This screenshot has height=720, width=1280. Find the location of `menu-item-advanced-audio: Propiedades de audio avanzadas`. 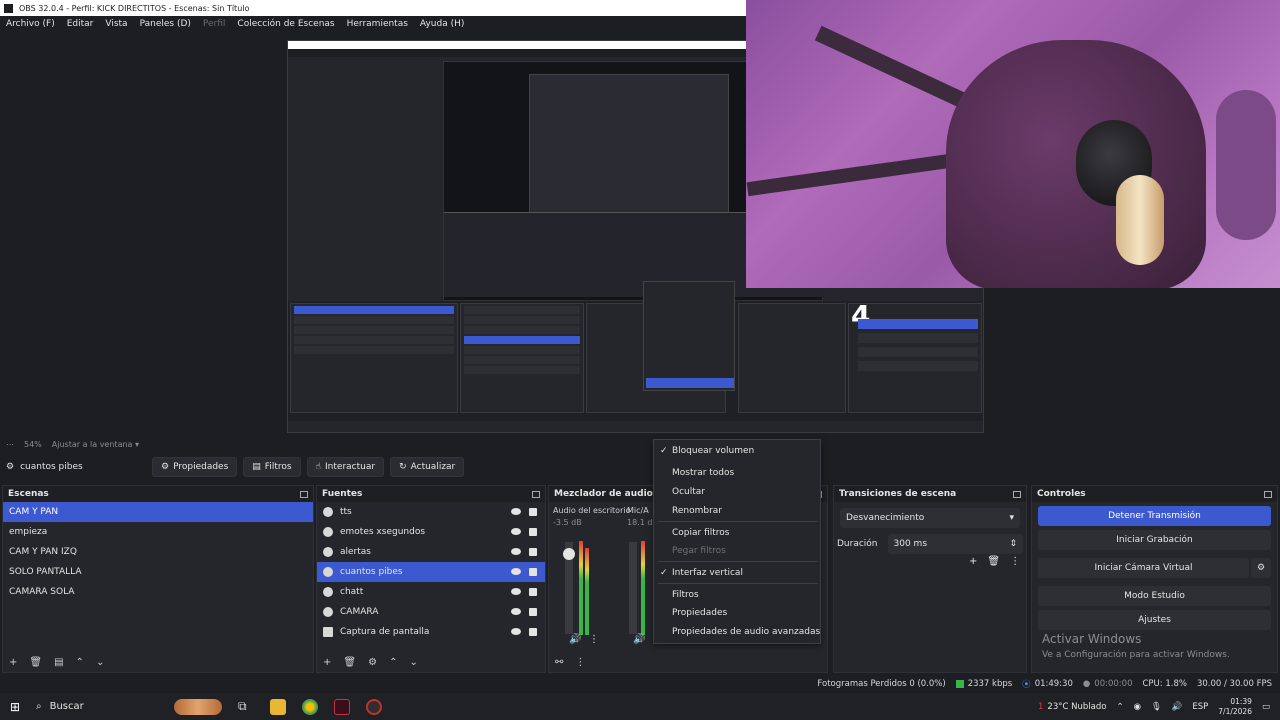

menu-item-advanced-audio: Propiedades de audio avanzadas is located at coordinates (738, 632).